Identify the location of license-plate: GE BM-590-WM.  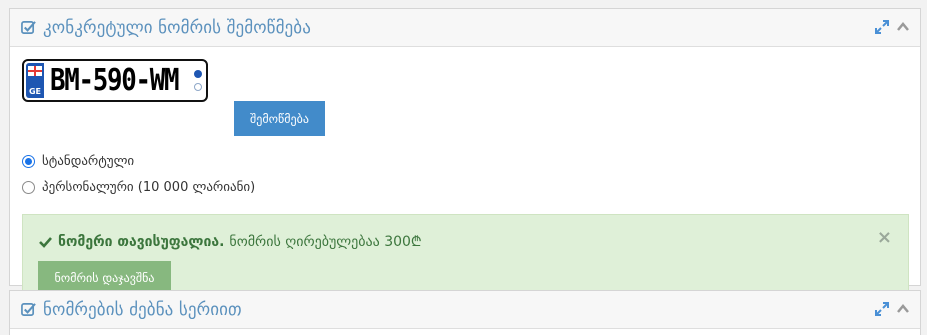
(115, 80).